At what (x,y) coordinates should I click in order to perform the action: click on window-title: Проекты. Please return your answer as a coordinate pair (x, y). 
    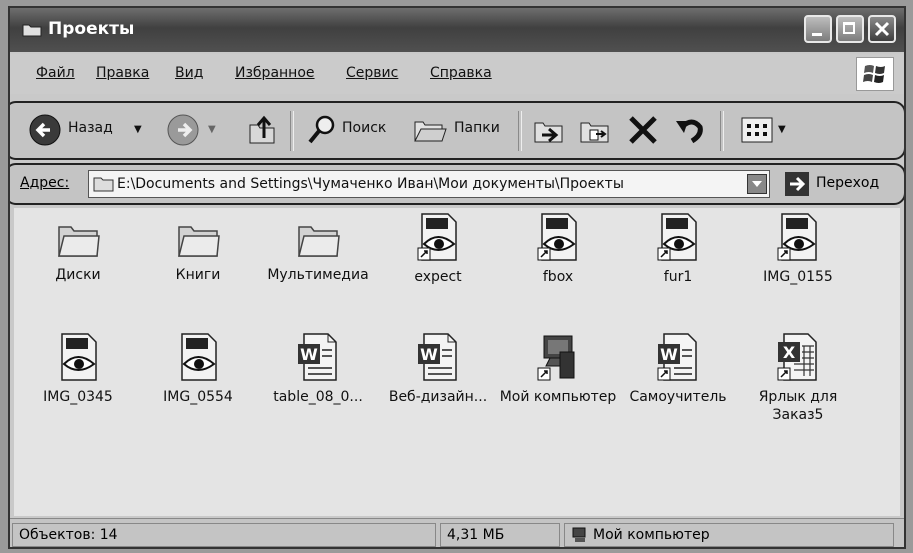
    Looking at the image, I should click on (91, 29).